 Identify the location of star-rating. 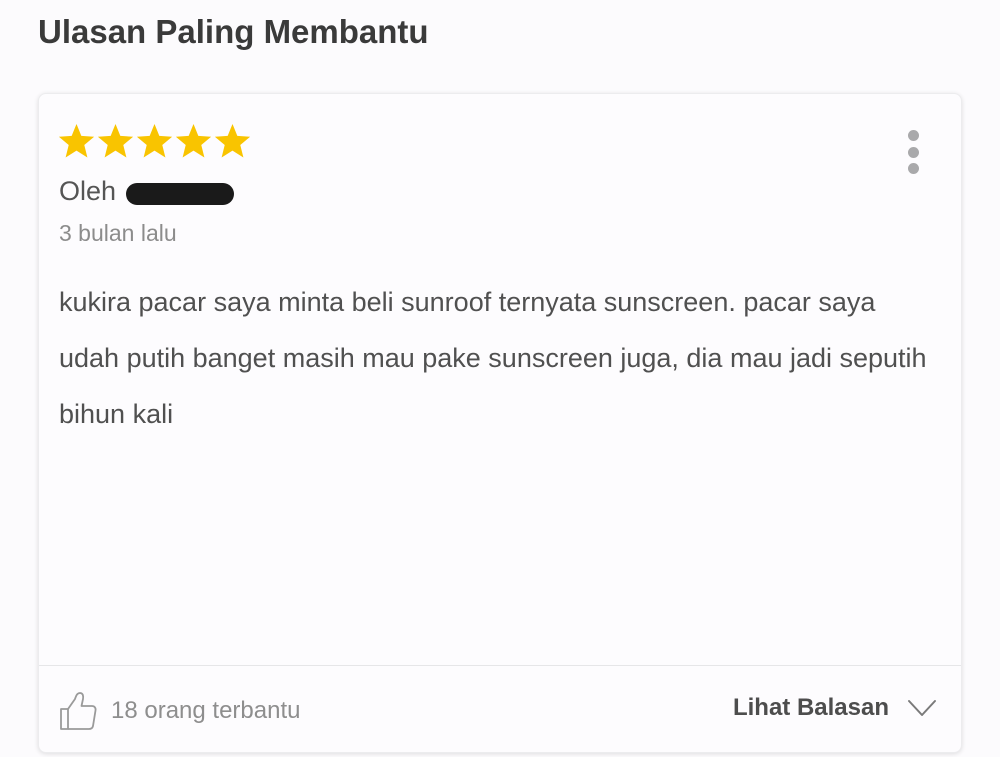
(154, 141).